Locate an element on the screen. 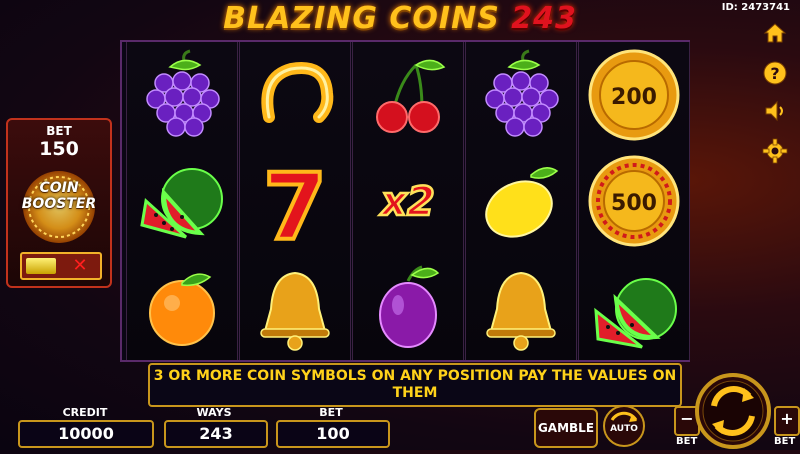 This screenshot has width=800, height=454. close-icon: ✕ is located at coordinates (80, 265).